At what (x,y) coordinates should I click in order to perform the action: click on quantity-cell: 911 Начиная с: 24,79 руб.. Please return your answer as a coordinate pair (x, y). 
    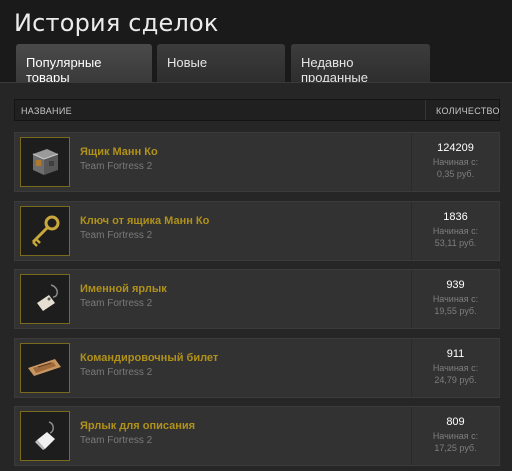
    Looking at the image, I should click on (455, 368).